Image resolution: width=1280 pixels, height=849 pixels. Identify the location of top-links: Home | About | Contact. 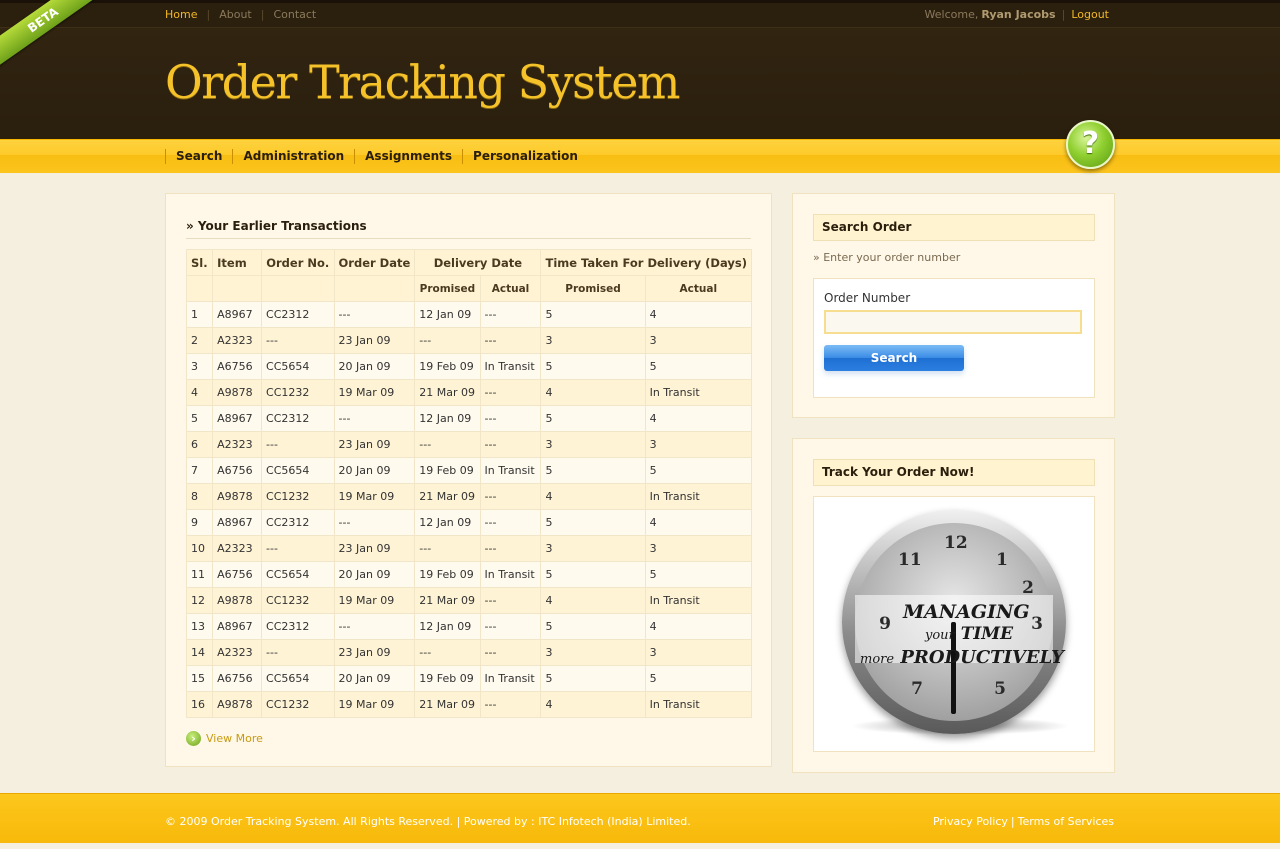
(240, 14).